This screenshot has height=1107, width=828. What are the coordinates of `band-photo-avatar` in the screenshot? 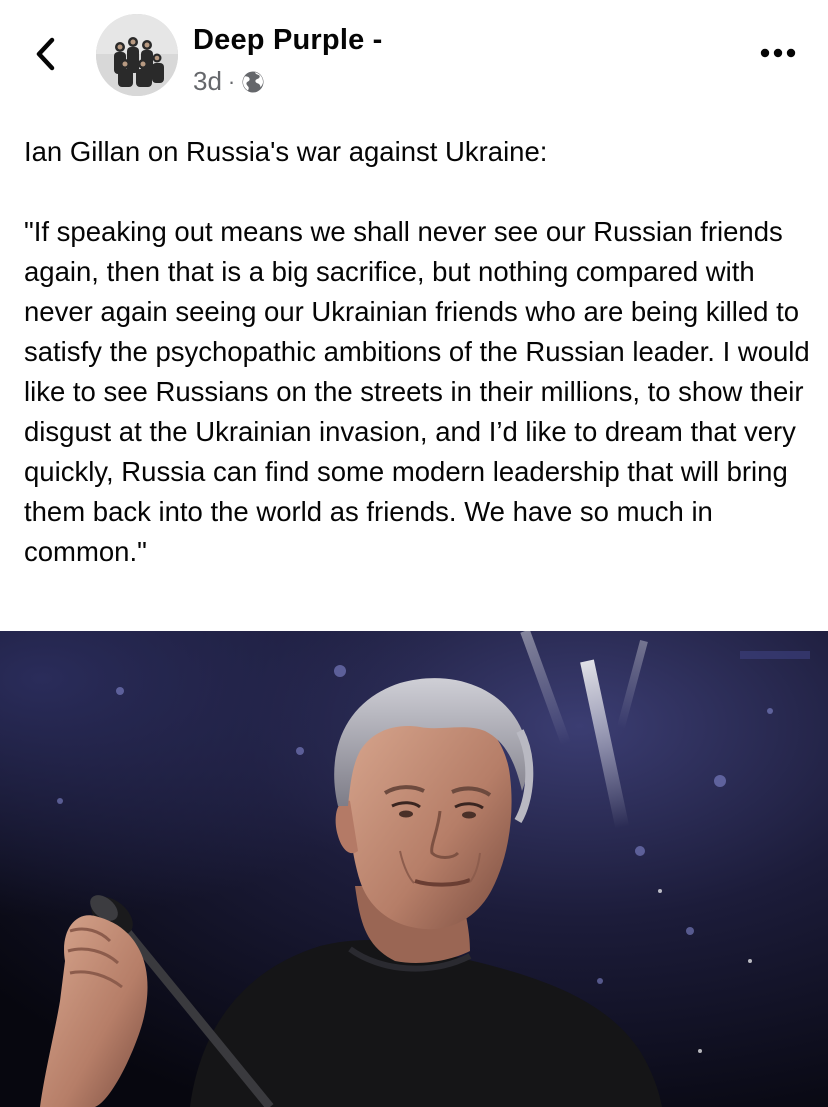 It's located at (137, 55).